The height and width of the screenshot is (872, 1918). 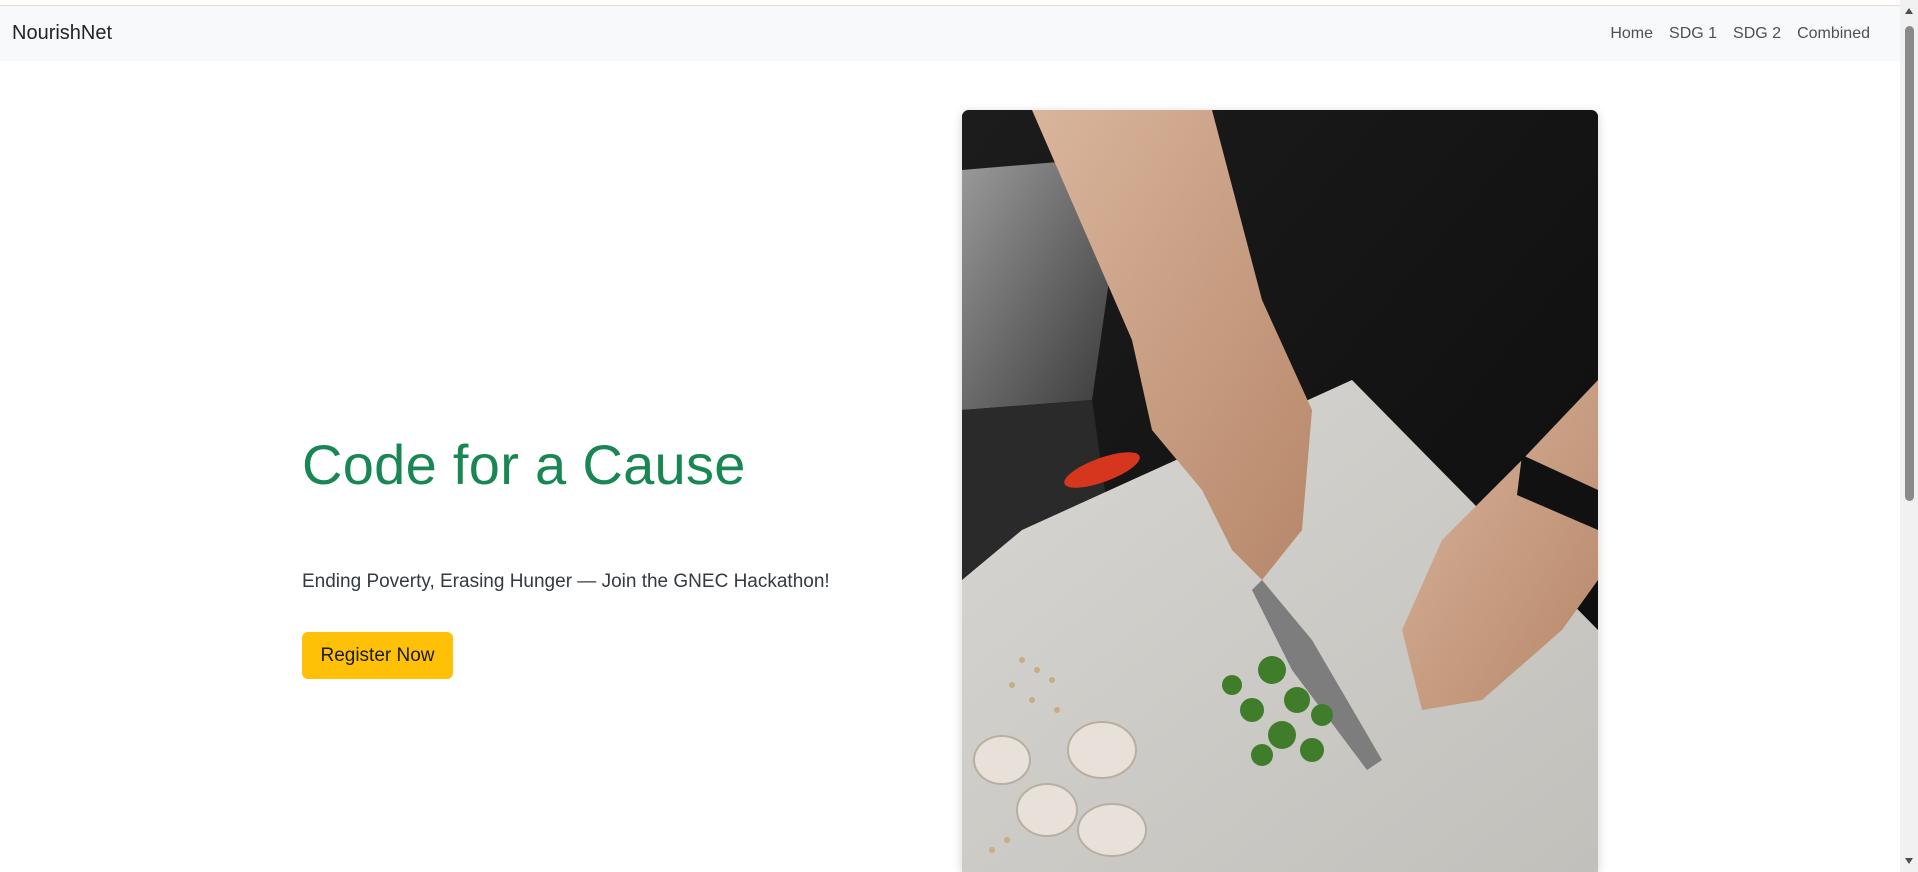 I want to click on nav-link-combined: Combined, so click(x=1833, y=34).